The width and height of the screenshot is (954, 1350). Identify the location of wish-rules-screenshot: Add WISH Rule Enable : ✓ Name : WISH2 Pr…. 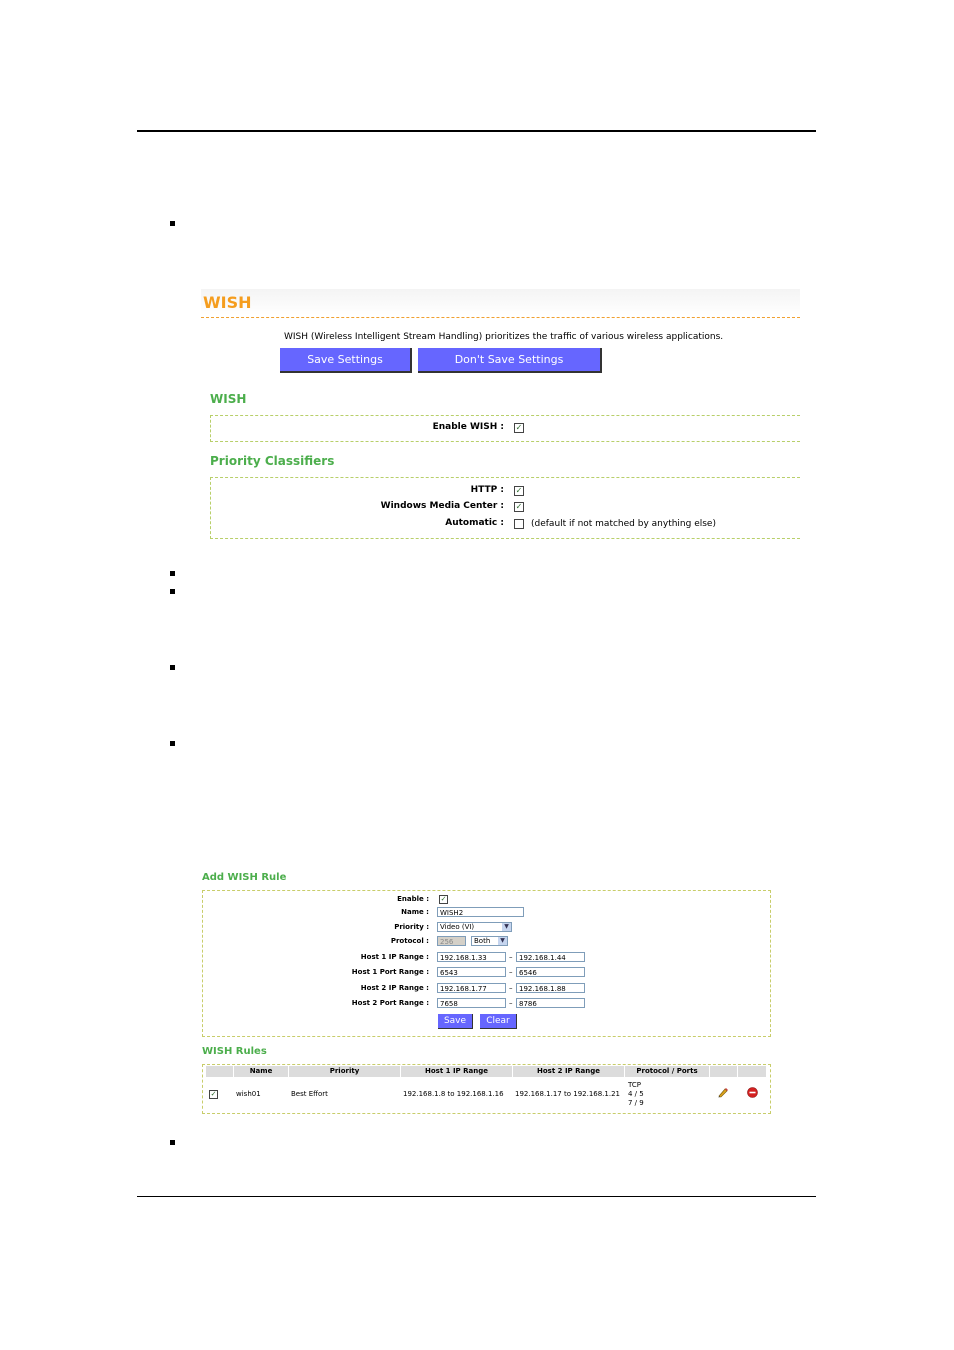
(486, 992).